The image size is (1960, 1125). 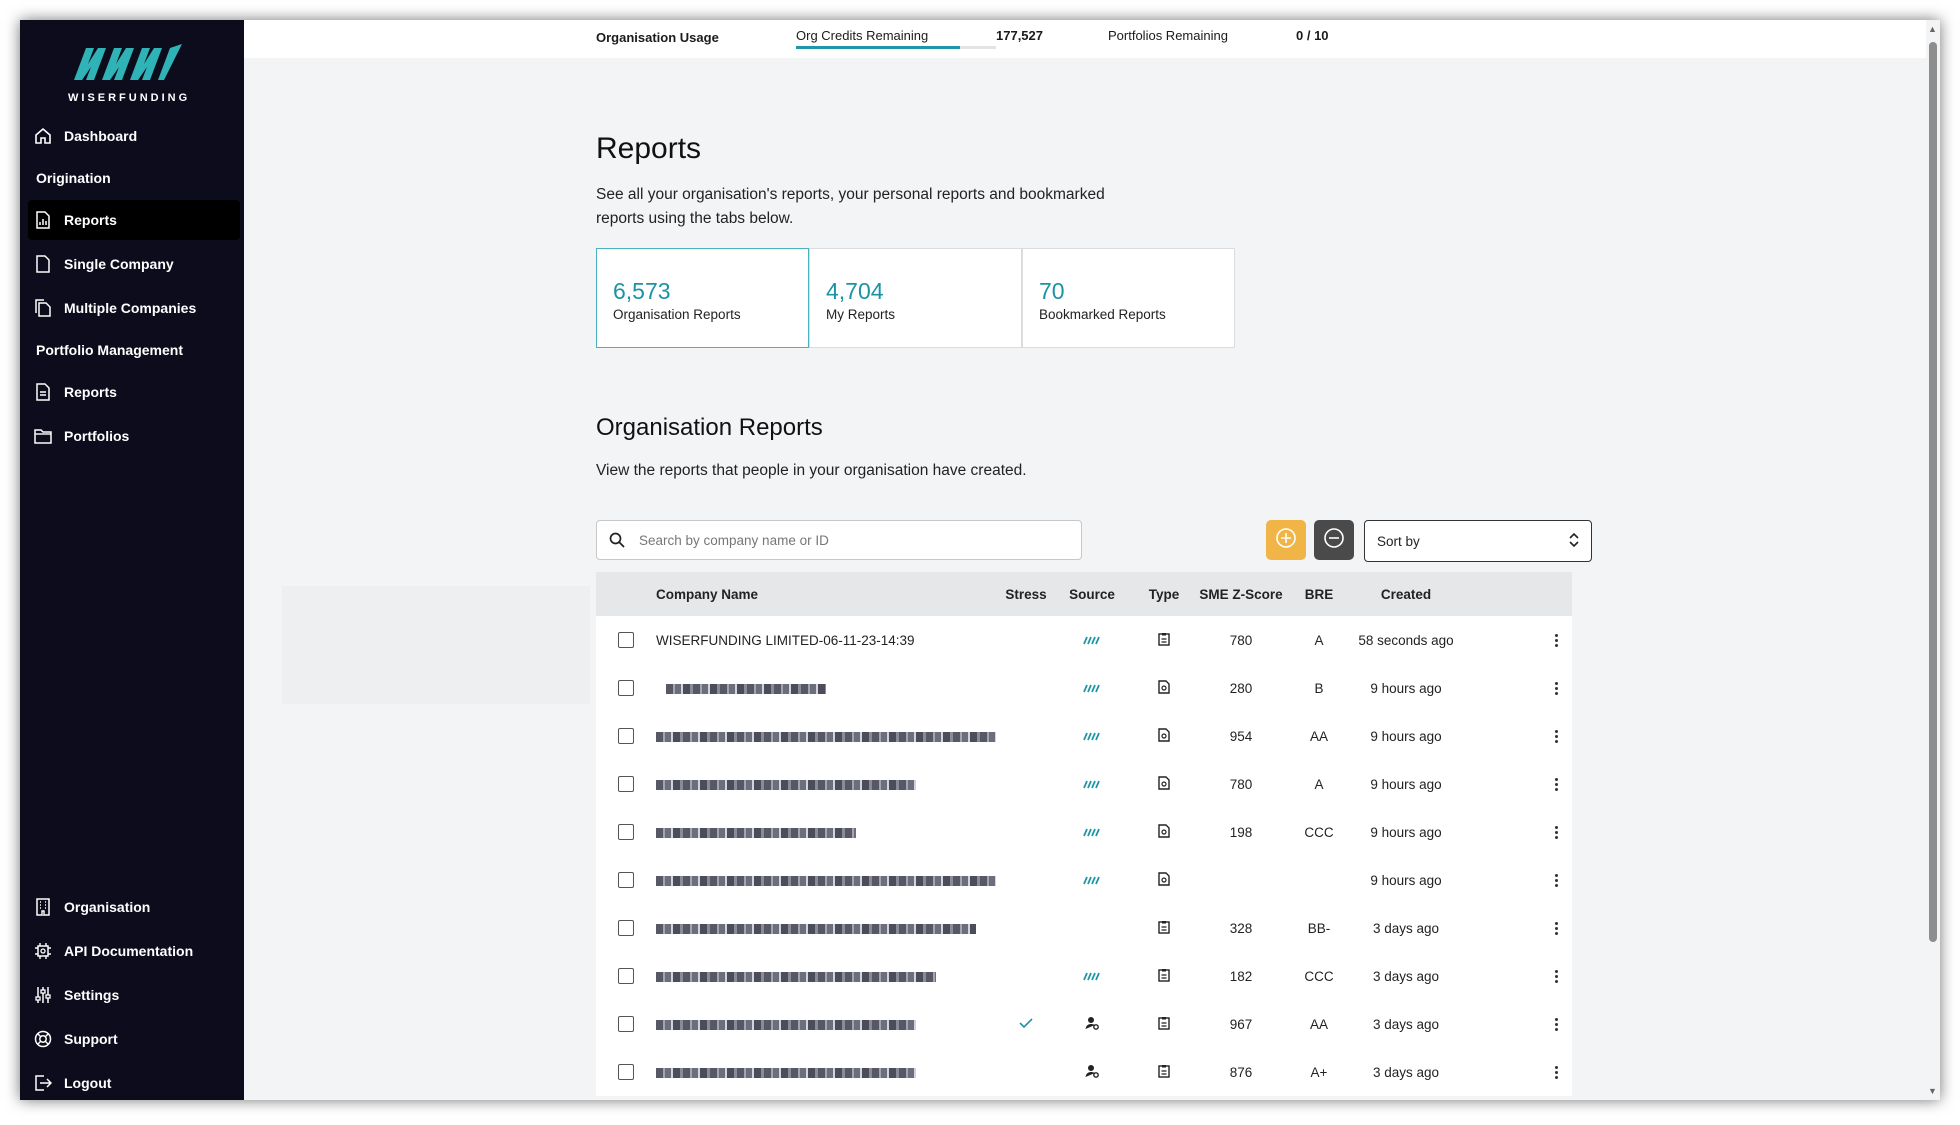 What do you see at coordinates (134, 136) in the screenshot?
I see `sidebar-item-dashboard: Dashboard` at bounding box center [134, 136].